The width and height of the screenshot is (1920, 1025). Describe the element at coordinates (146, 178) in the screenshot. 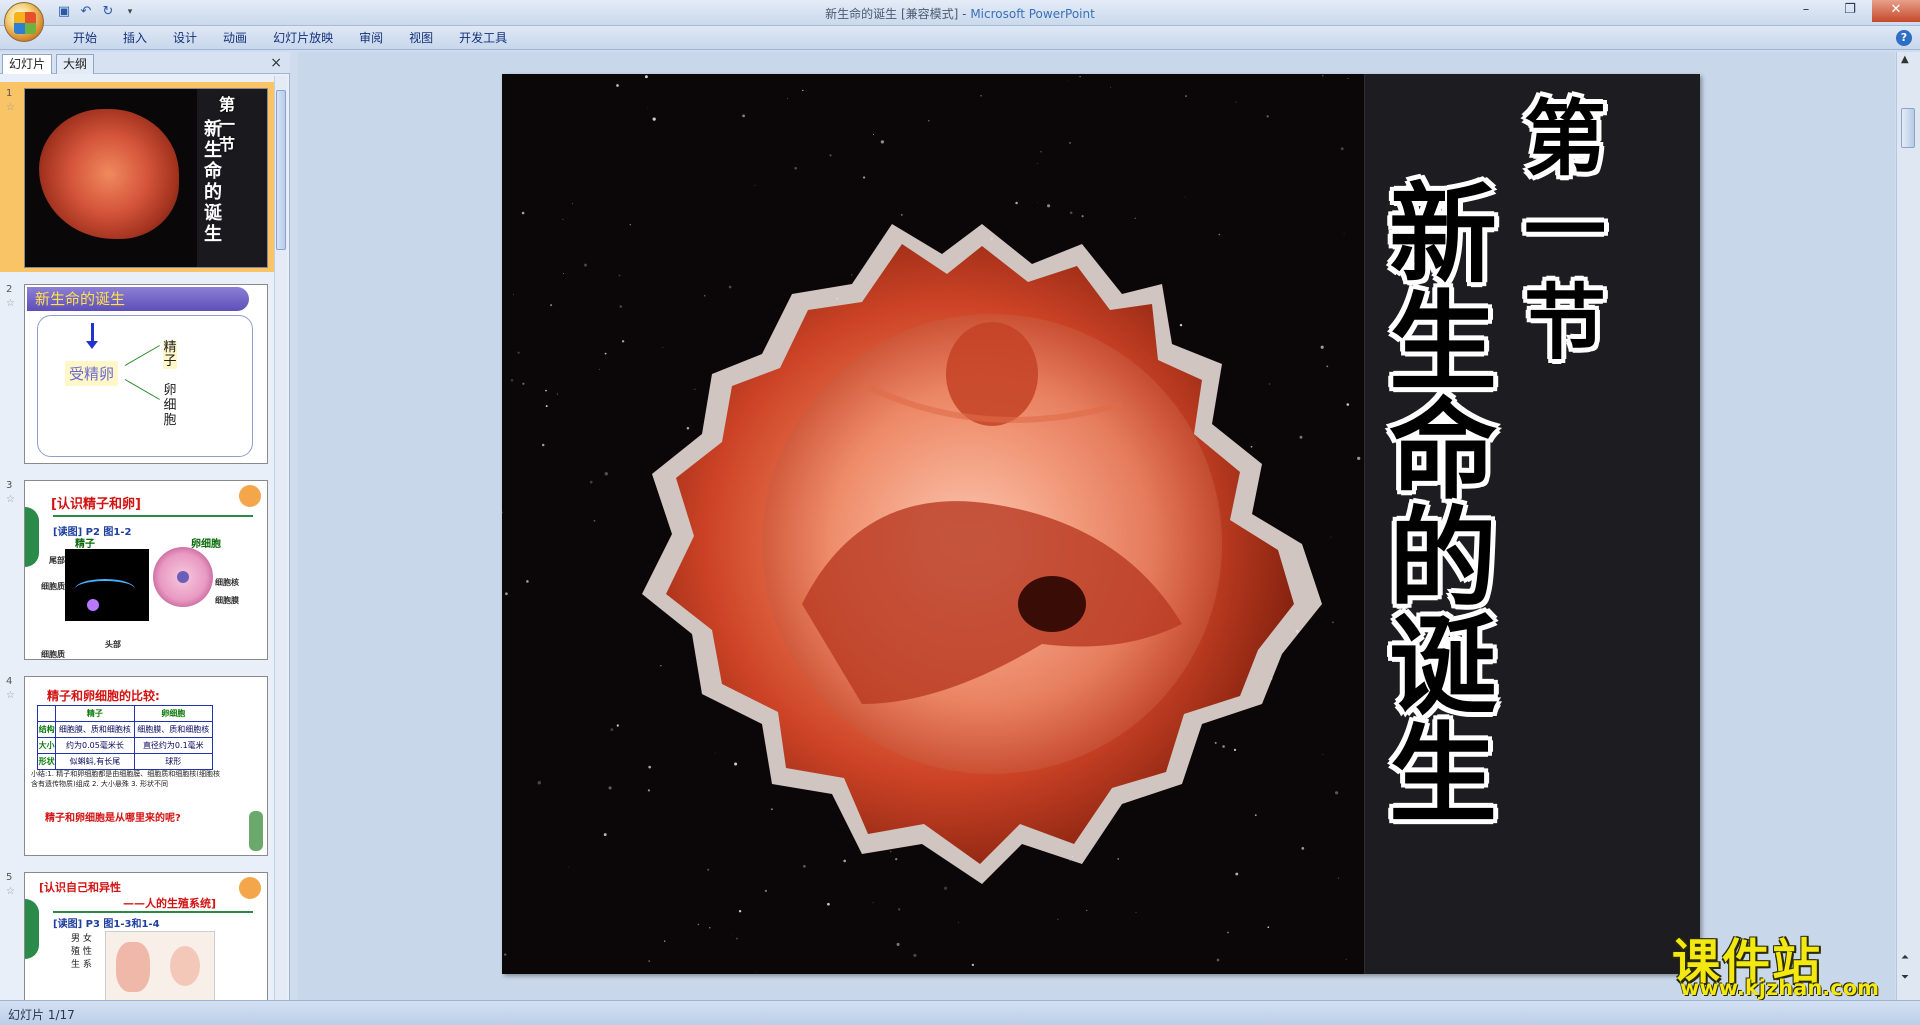

I see `thumbnail-preview: 第一节 新生命的诞生` at that location.